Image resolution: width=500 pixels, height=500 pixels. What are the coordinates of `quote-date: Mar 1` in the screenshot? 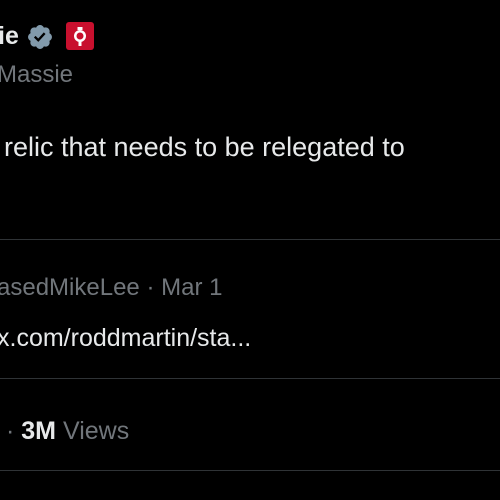 It's located at (191, 287).